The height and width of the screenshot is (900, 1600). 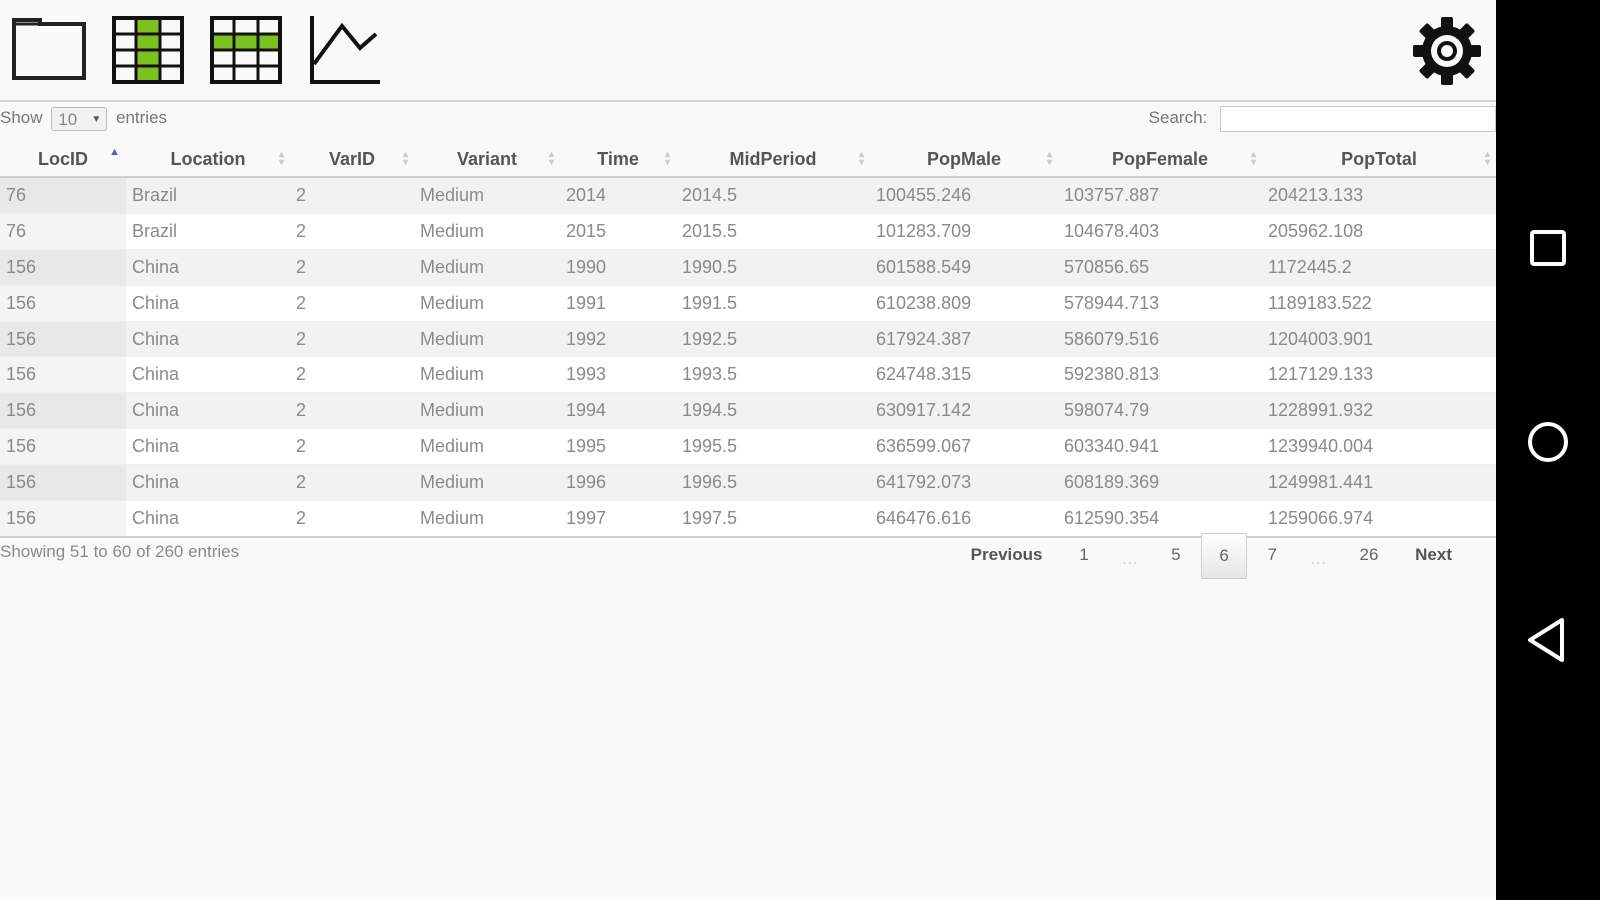 What do you see at coordinates (773, 267) in the screenshot?
I see `cell-midperiod: 1990.5` at bounding box center [773, 267].